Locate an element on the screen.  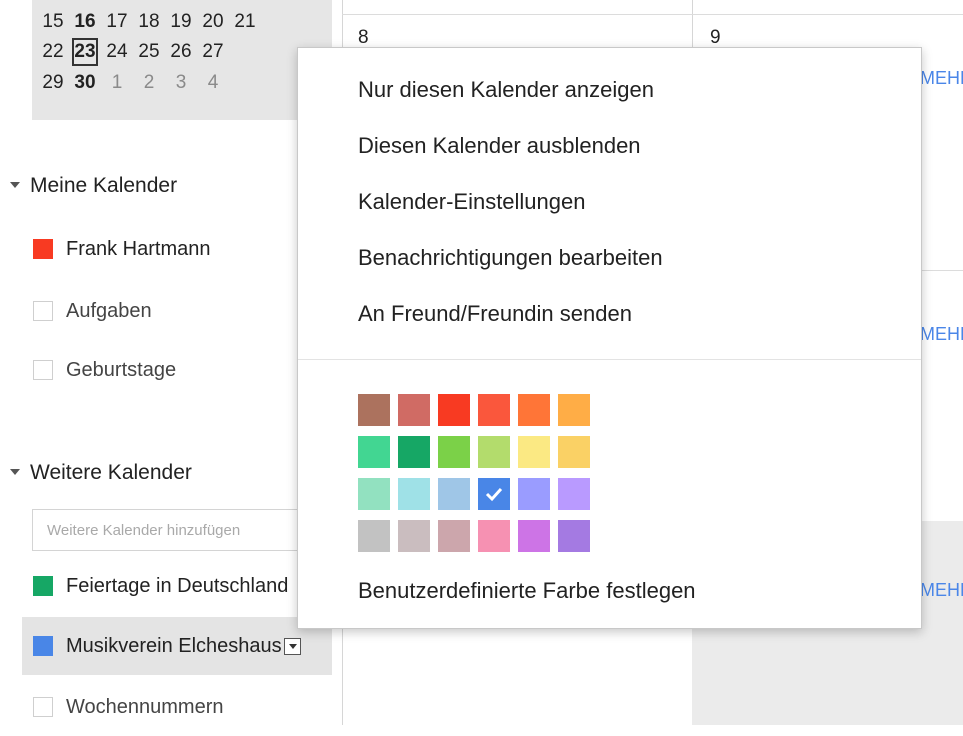
calendar-label: Musikverein Elcheshausen is located at coordinates (174, 645).